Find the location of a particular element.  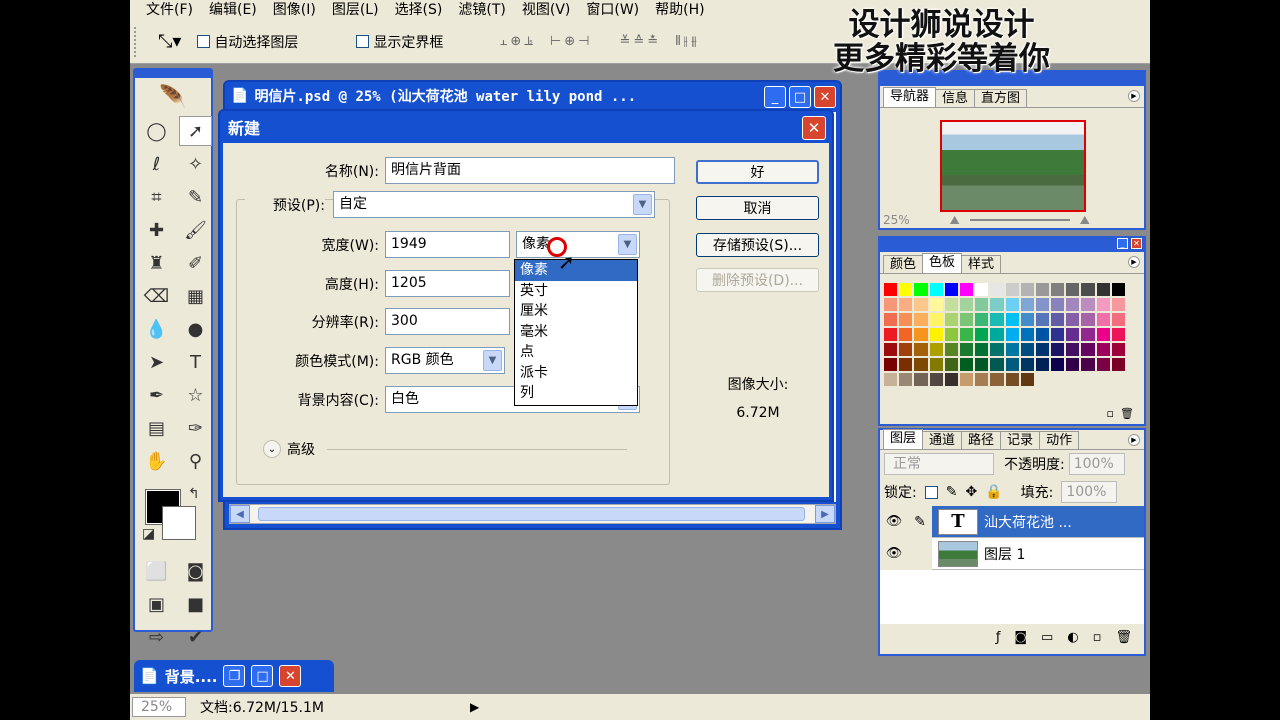

link-brush-icon: ✎ is located at coordinates (920, 521).